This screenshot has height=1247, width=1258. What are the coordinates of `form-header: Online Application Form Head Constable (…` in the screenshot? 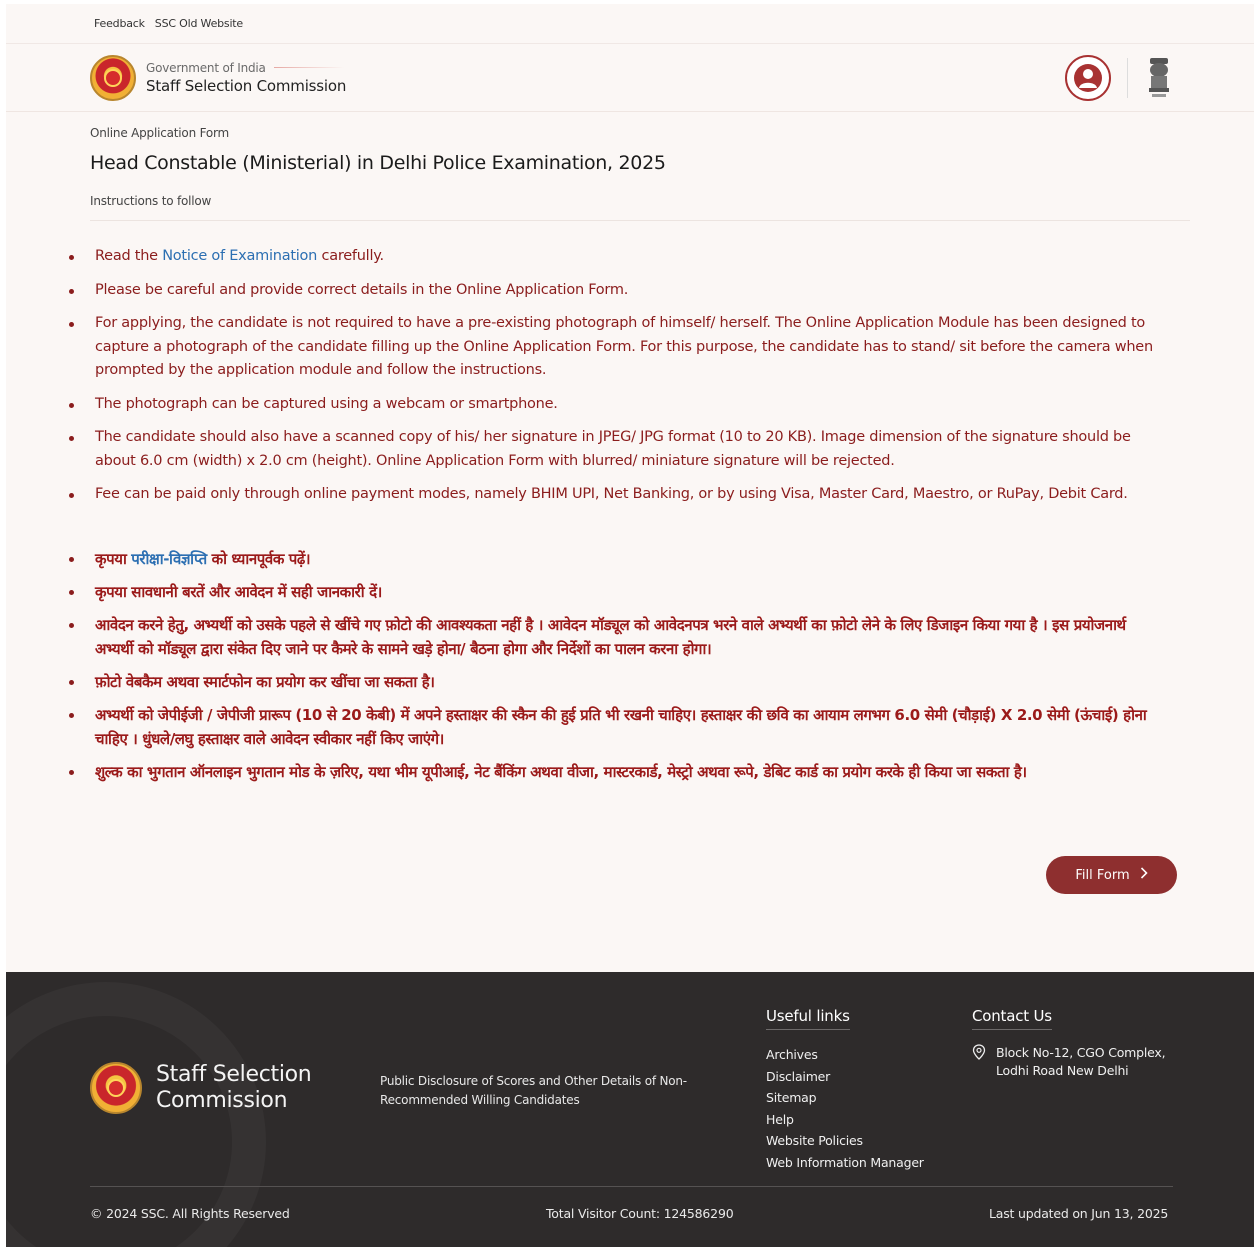 It's located at (630, 166).